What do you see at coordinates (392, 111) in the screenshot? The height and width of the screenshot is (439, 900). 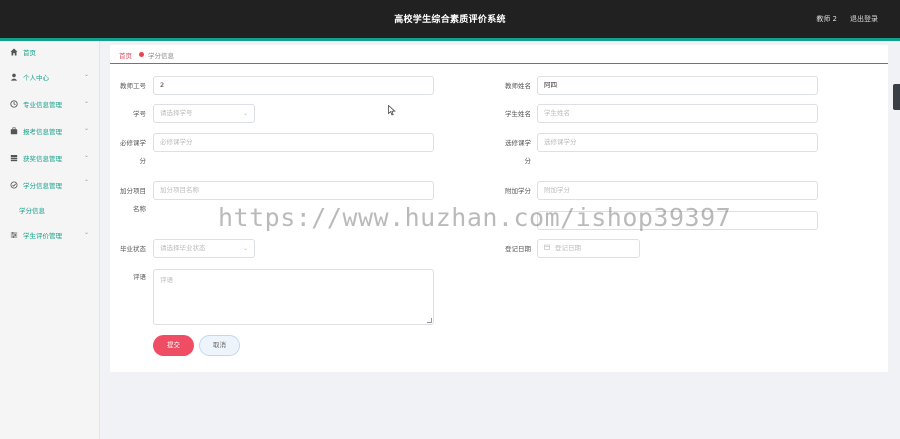 I see `mouse-cursor-icon` at bounding box center [392, 111].